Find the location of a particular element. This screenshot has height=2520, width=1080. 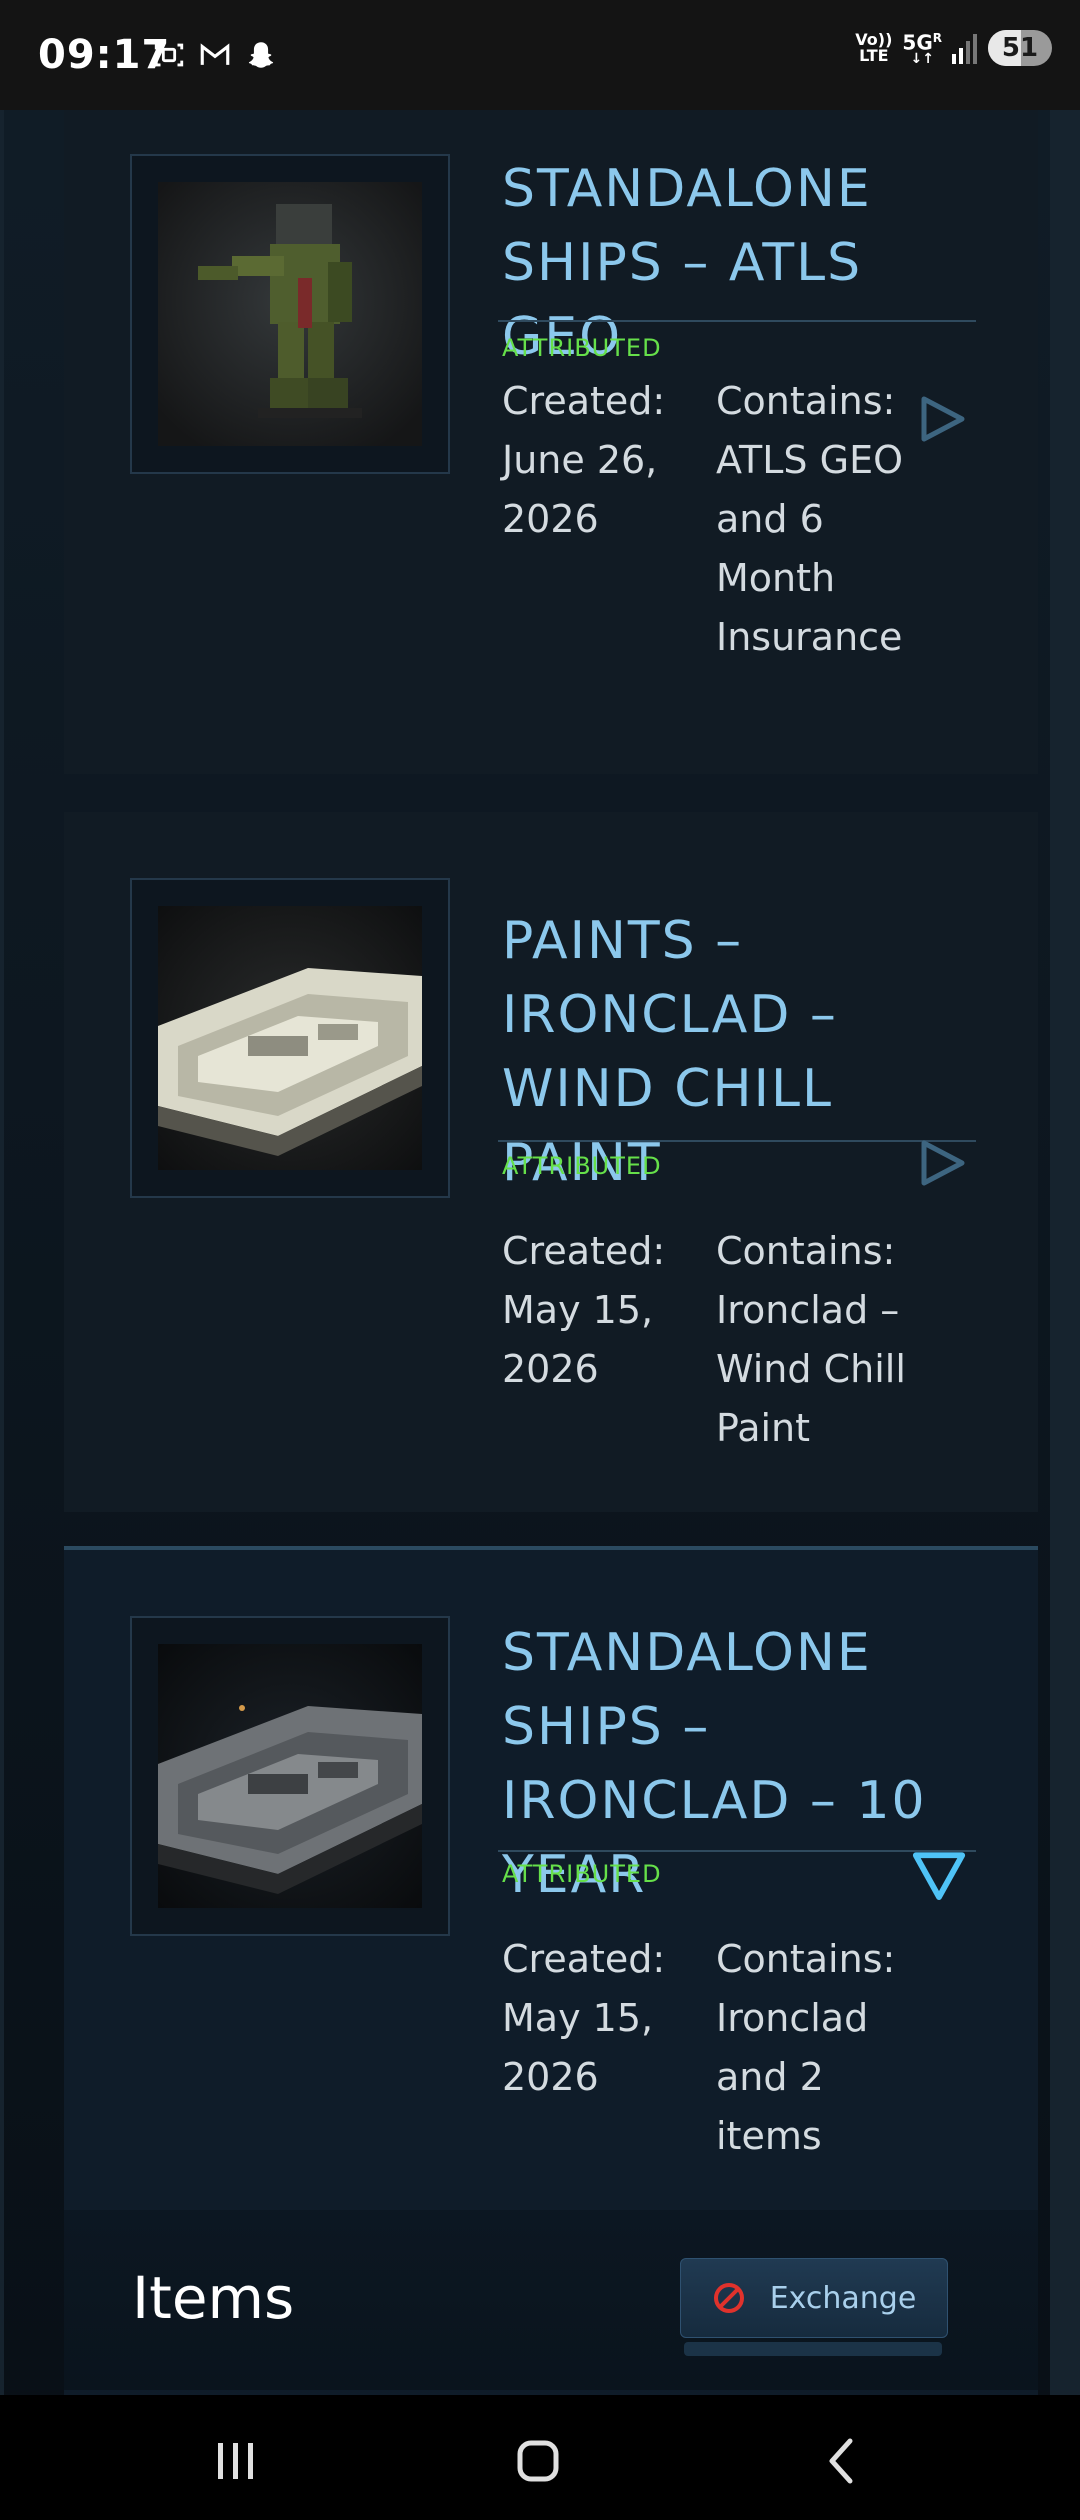

left-rail is located at coordinates (2, 1252).